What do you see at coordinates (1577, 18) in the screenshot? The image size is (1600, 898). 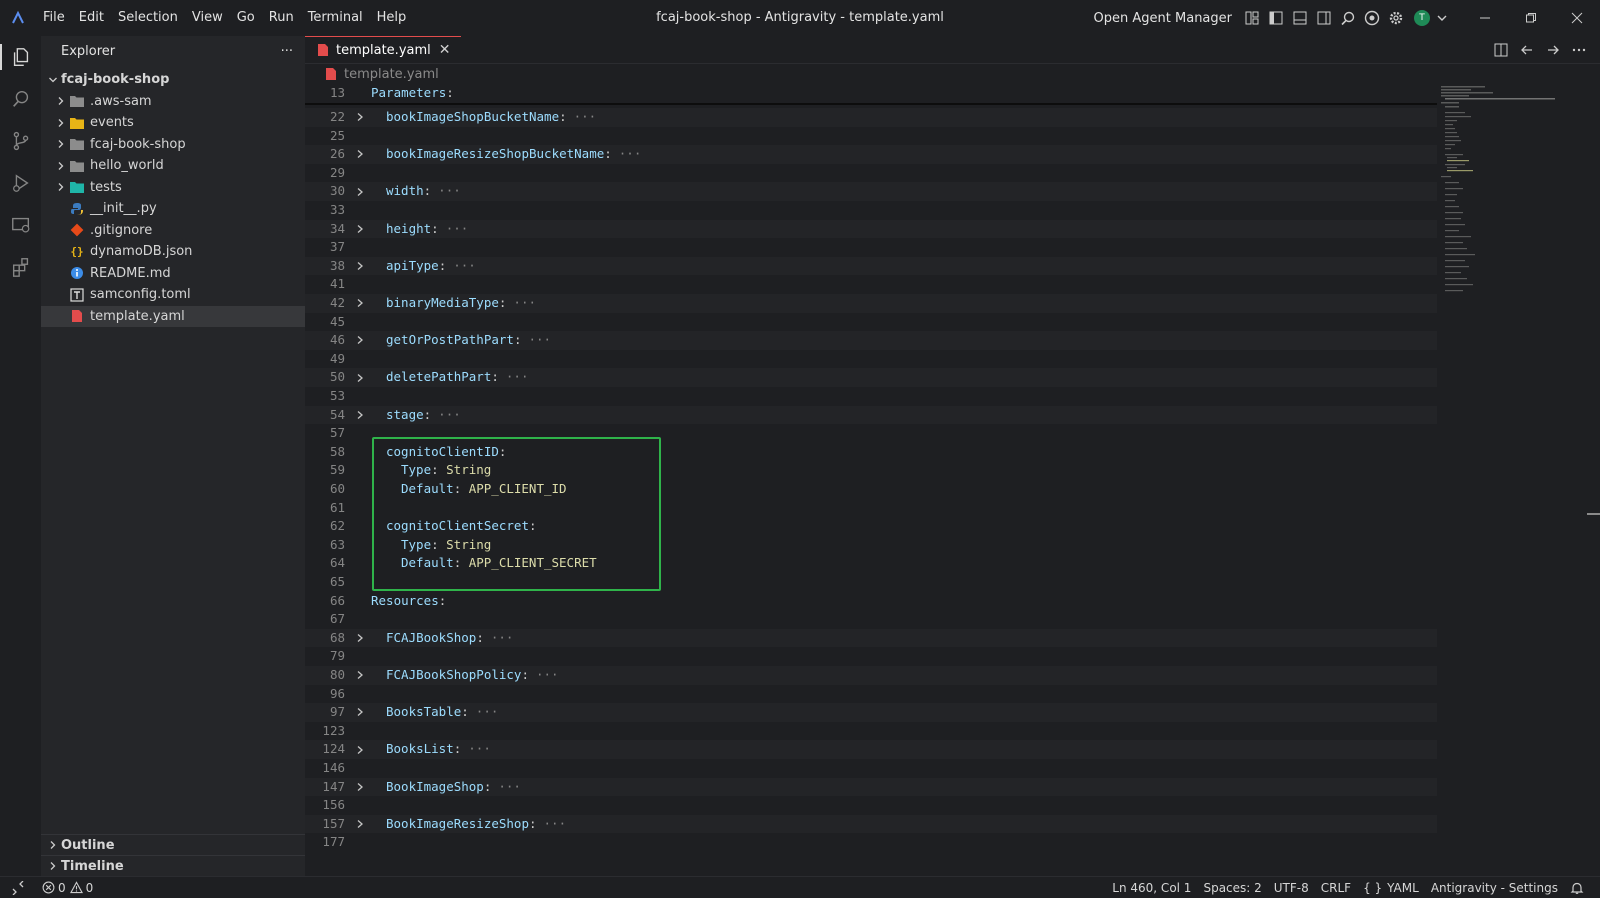 I see `close-window-icon` at bounding box center [1577, 18].